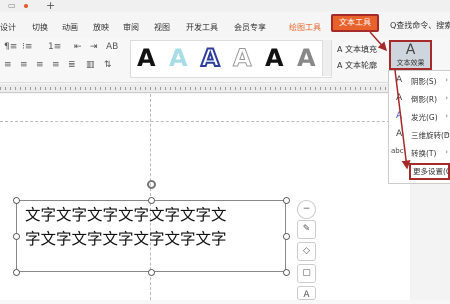  Describe the element at coordinates (378, 41) in the screenshot. I see `arrow-to-effect-icon` at that location.